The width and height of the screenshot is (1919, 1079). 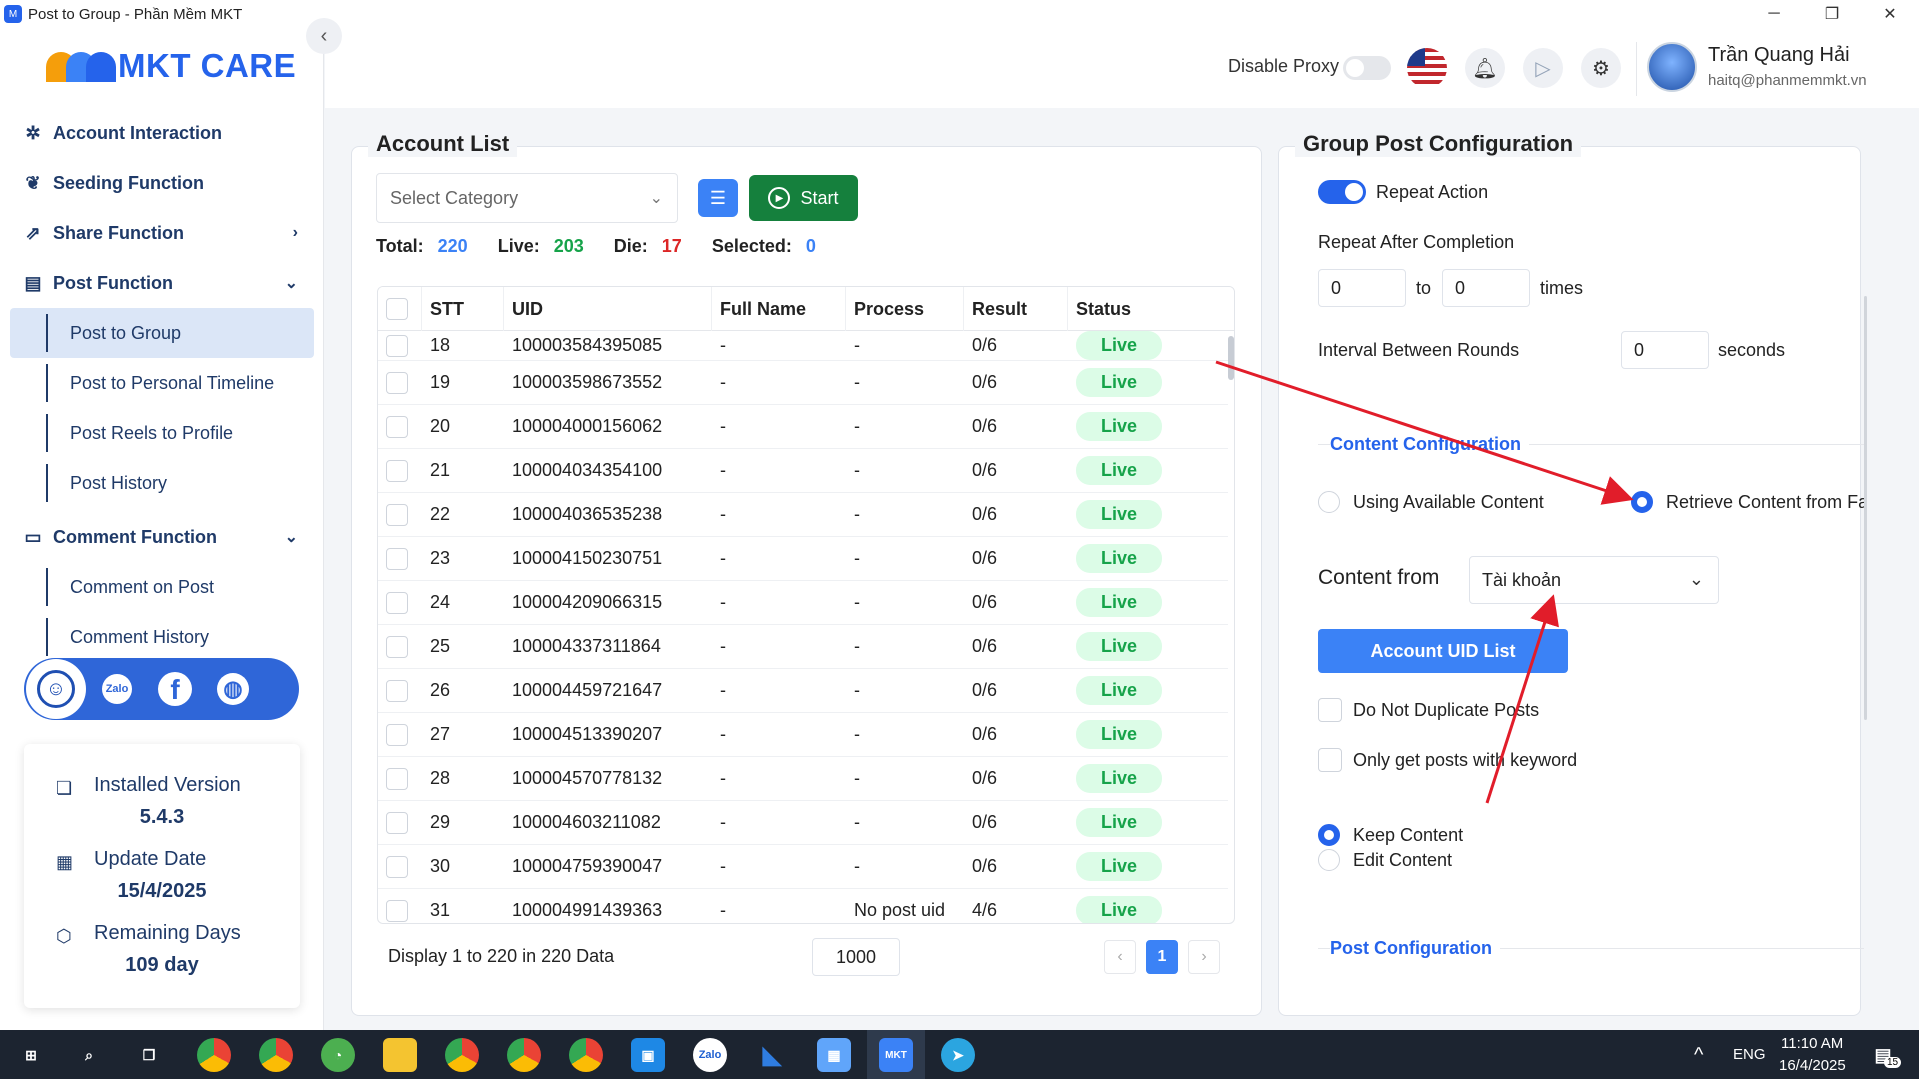 What do you see at coordinates (905, 309) in the screenshot?
I see `column-header: Process` at bounding box center [905, 309].